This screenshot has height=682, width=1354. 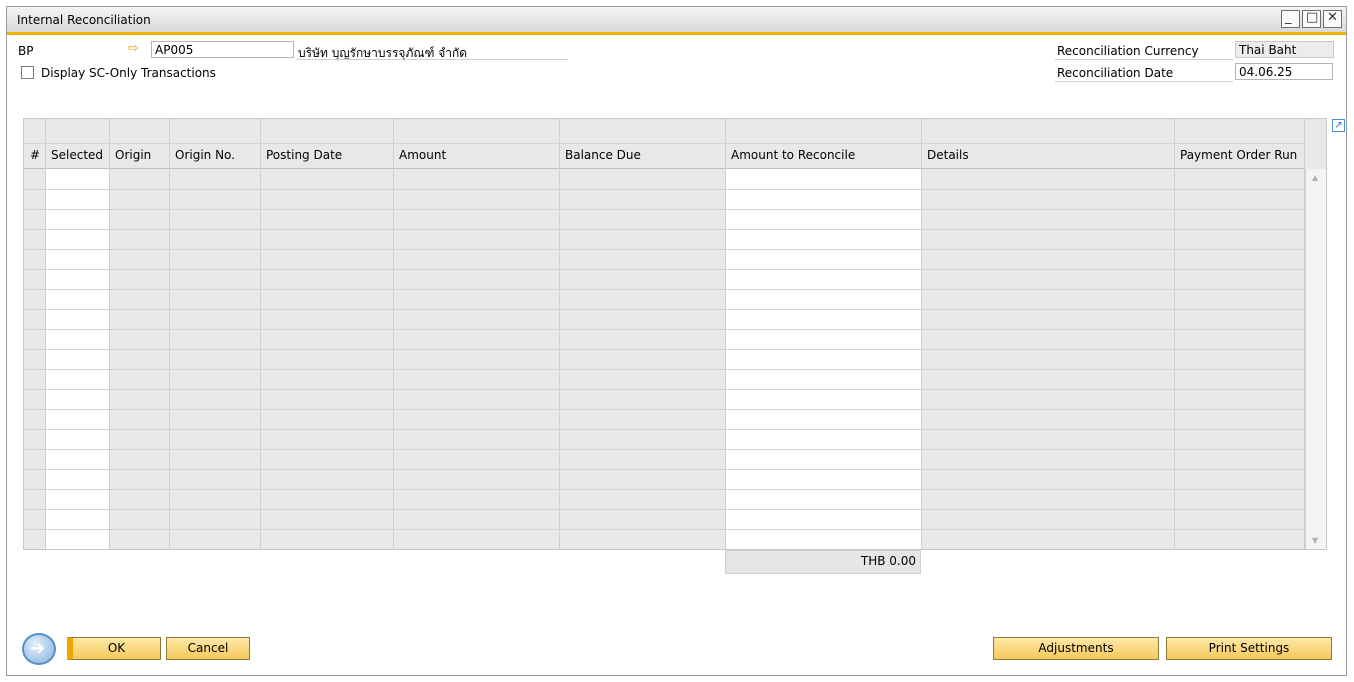 What do you see at coordinates (205, 155) in the screenshot?
I see `header-origin-no: Origin No.` at bounding box center [205, 155].